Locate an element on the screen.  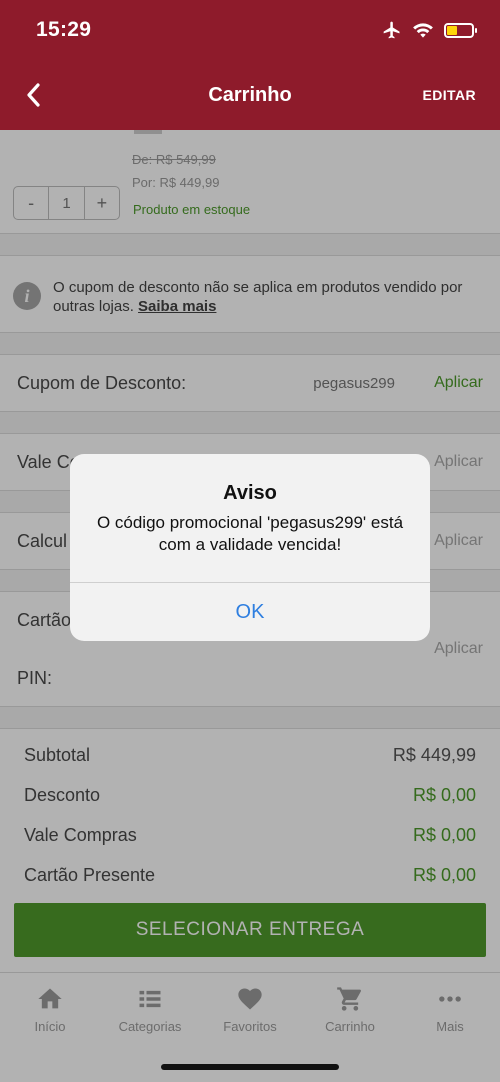
status-bar: 15:29 is located at coordinates (250, 31).